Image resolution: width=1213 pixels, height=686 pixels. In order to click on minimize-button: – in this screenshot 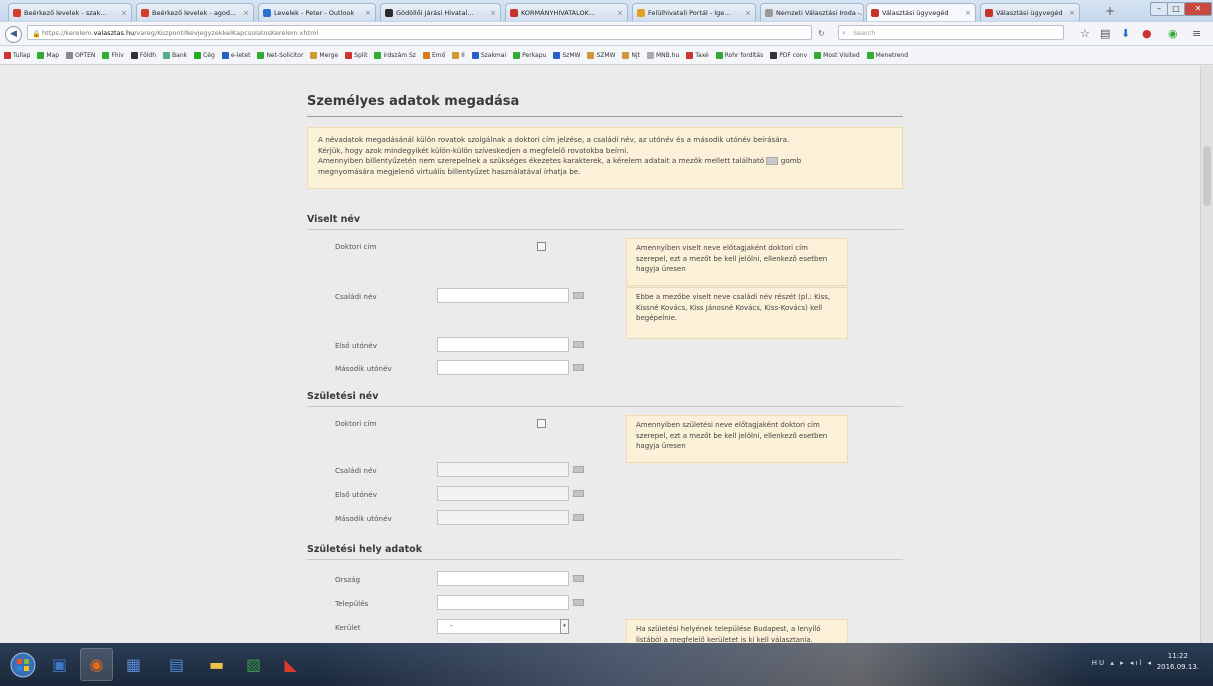, I will do `click(1159, 9)`.